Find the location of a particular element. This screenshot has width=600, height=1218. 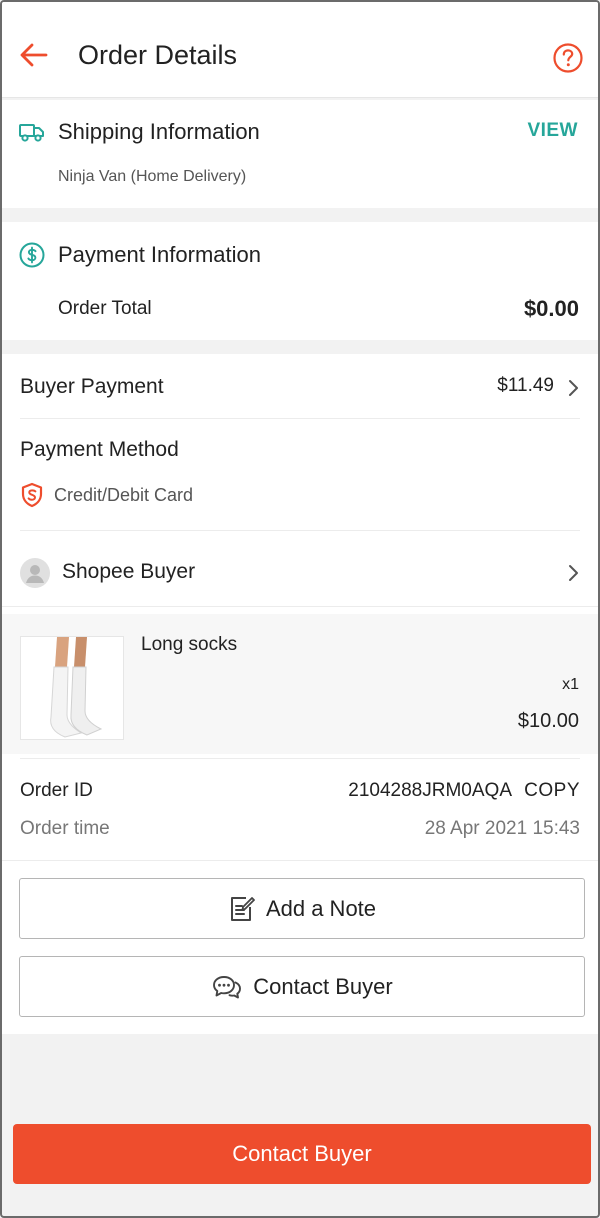

shipping-carrier: Ninja Van (Home Delivery) is located at coordinates (152, 176).